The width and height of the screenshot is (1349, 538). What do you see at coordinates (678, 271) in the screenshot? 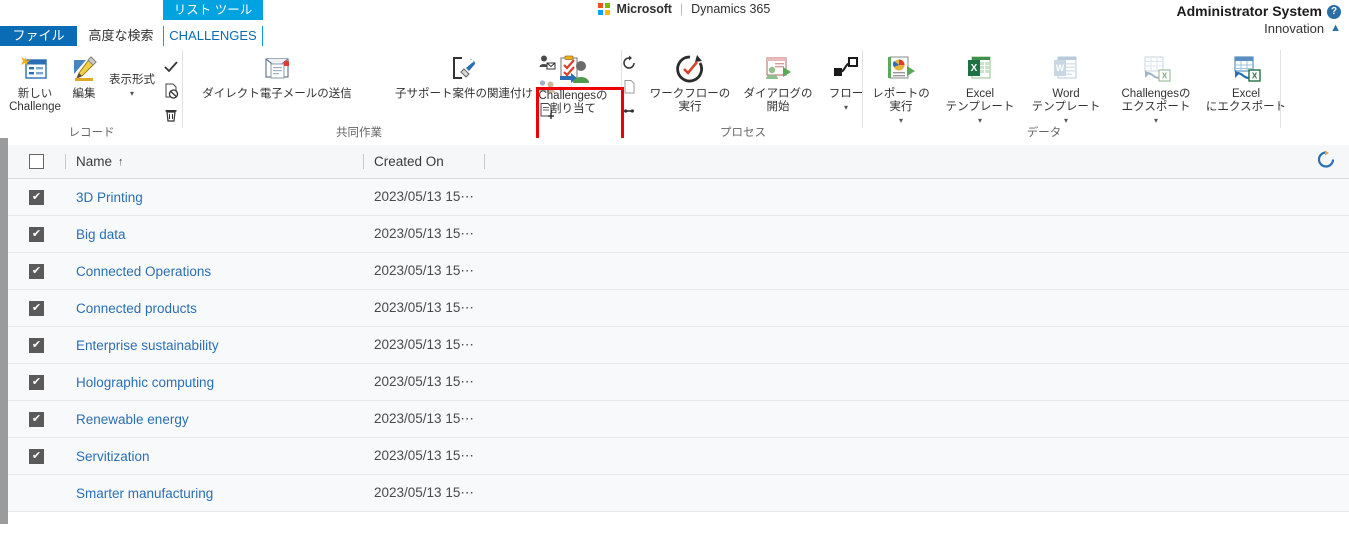
I see `table-row: ✔ Connected Operations 2023/05/13 15⋯` at bounding box center [678, 271].